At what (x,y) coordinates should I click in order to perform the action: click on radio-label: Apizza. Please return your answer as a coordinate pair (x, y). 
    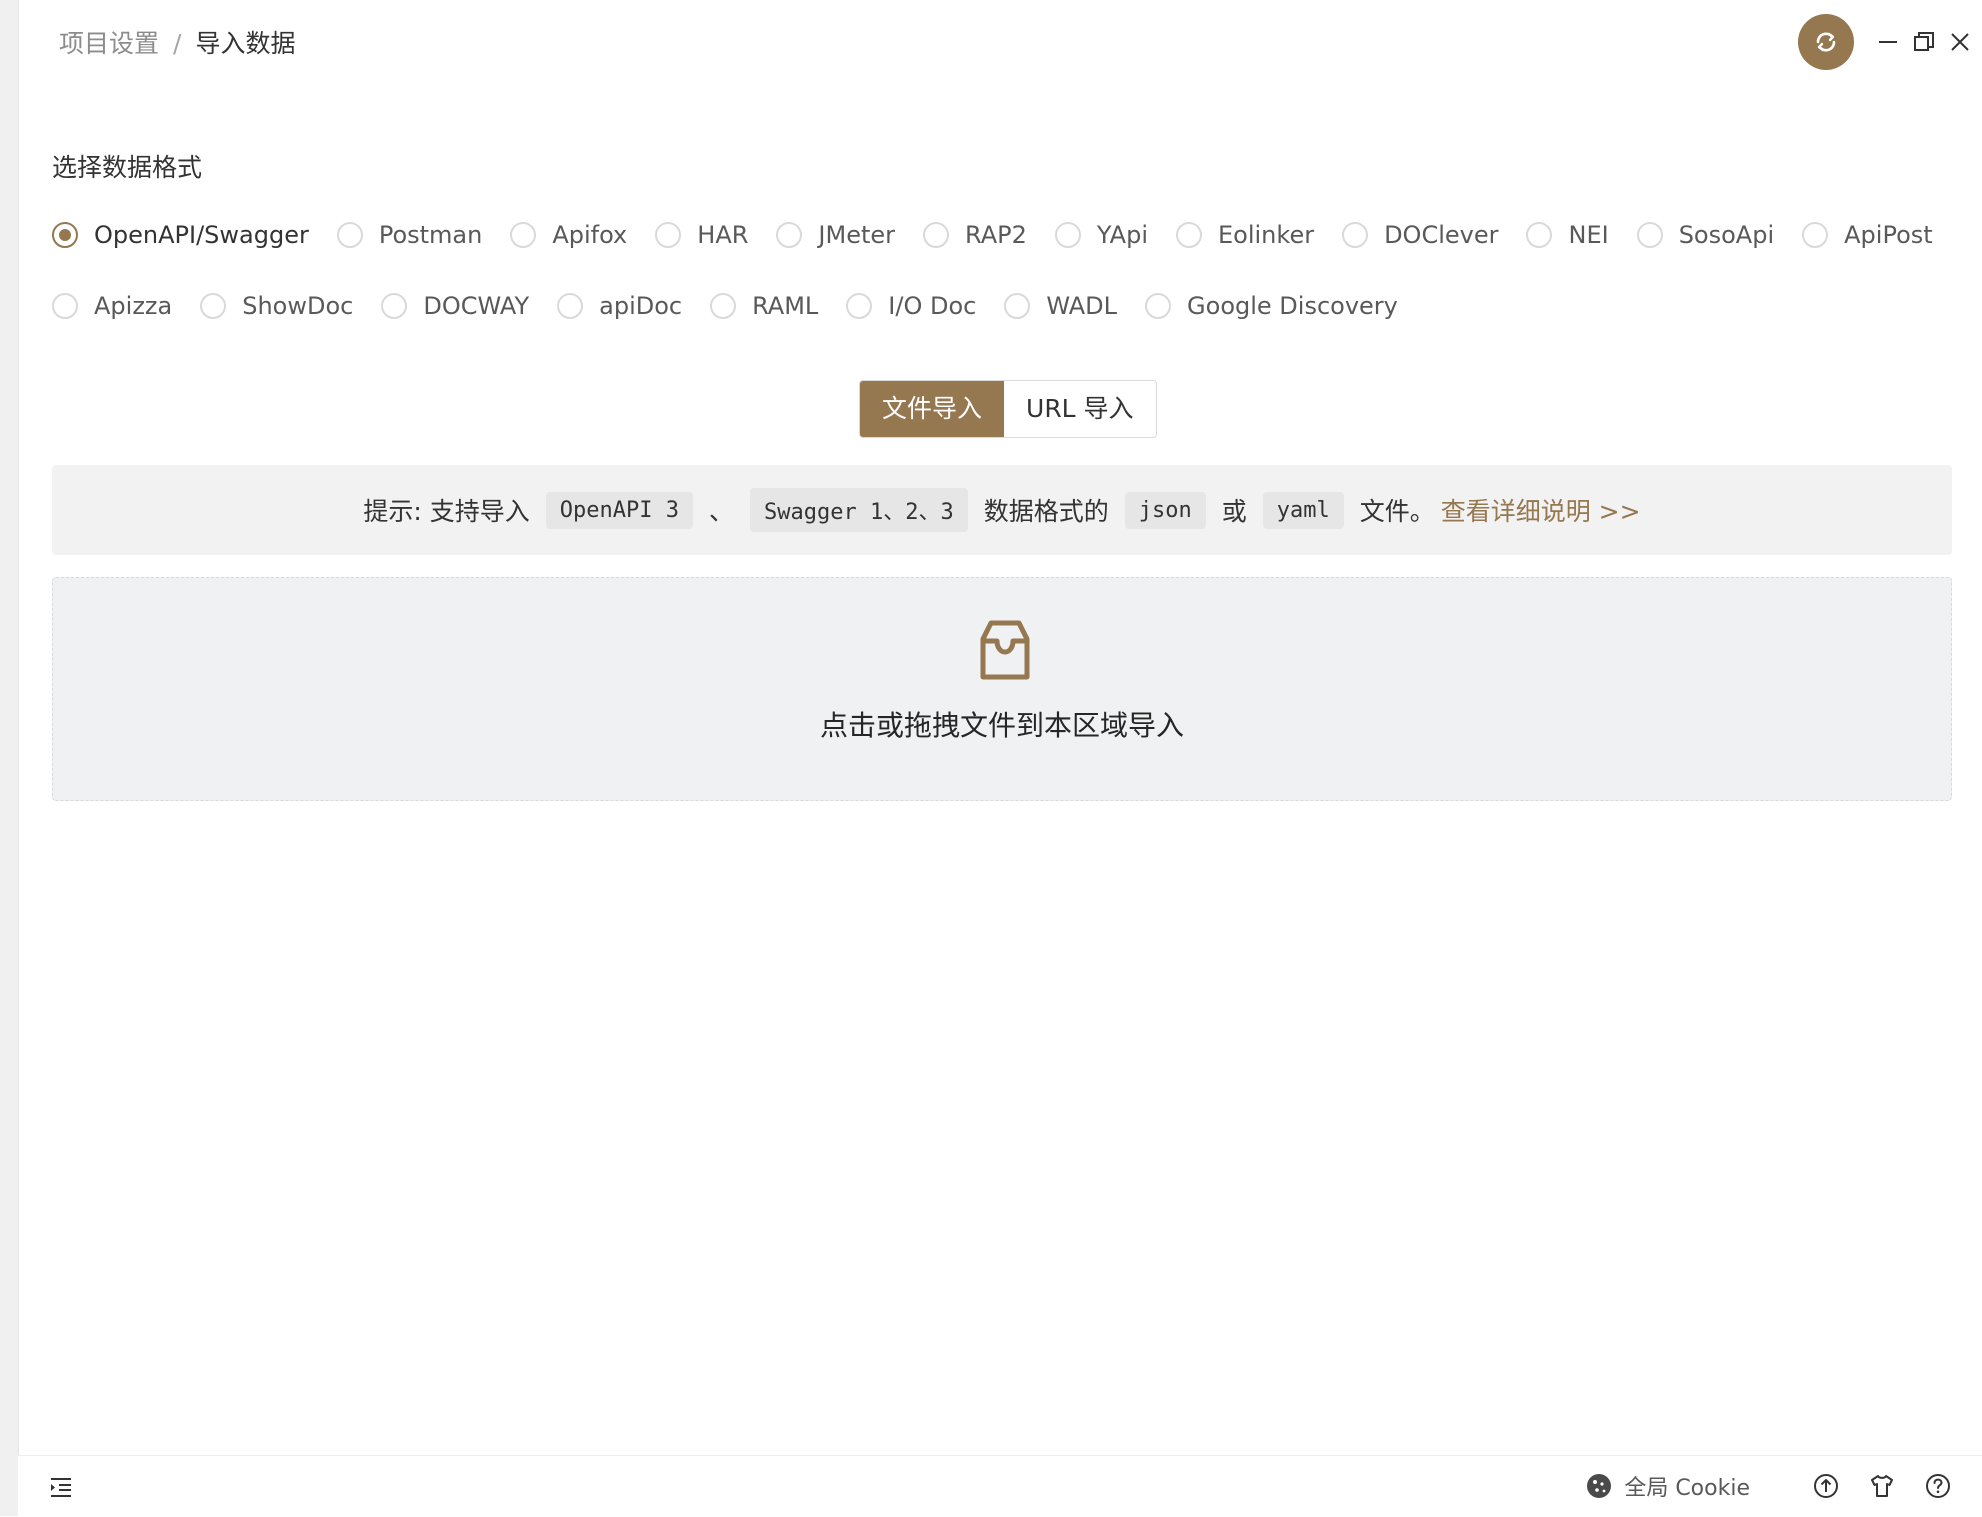
    Looking at the image, I should click on (133, 306).